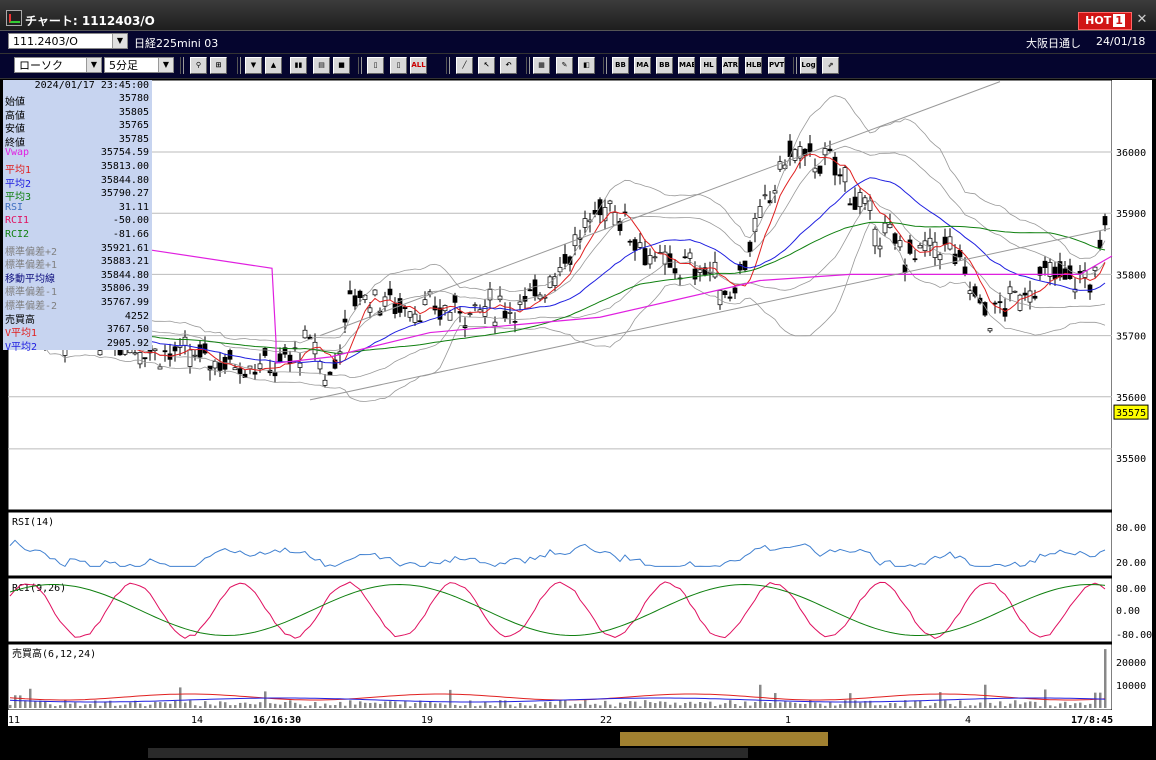 The height and width of the screenshot is (760, 1156). What do you see at coordinates (968, 720) in the screenshot?
I see `x-axis-label: 4` at bounding box center [968, 720].